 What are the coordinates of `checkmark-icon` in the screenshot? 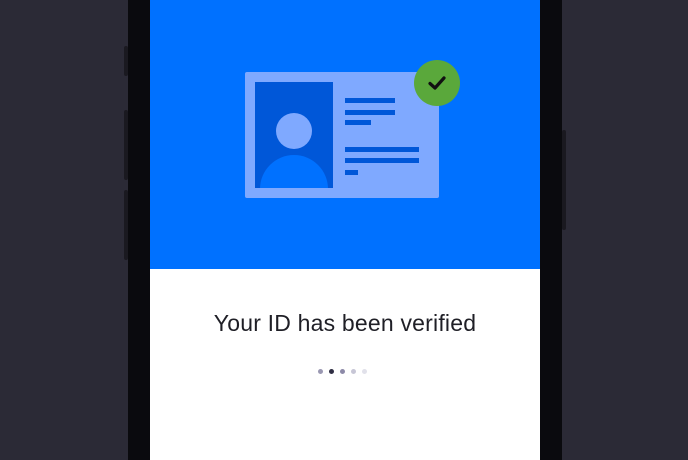 It's located at (437, 83).